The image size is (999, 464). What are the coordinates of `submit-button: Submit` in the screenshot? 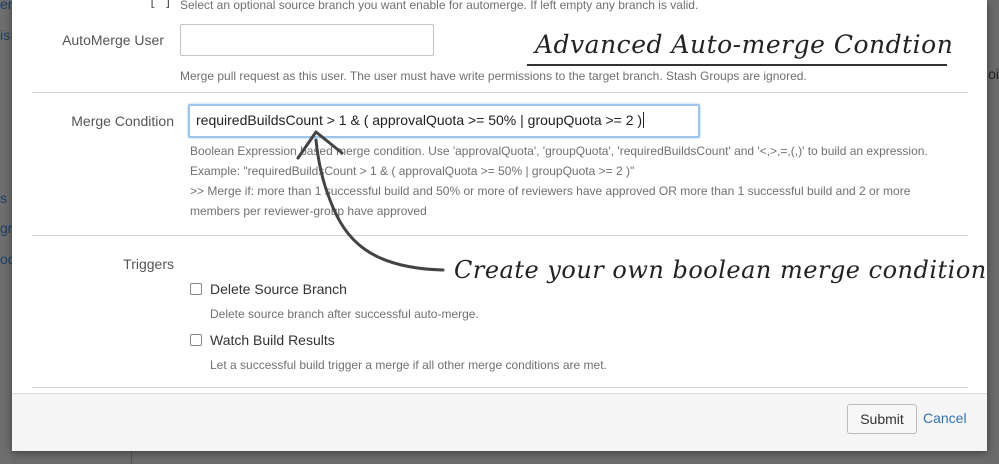 It's located at (882, 419).